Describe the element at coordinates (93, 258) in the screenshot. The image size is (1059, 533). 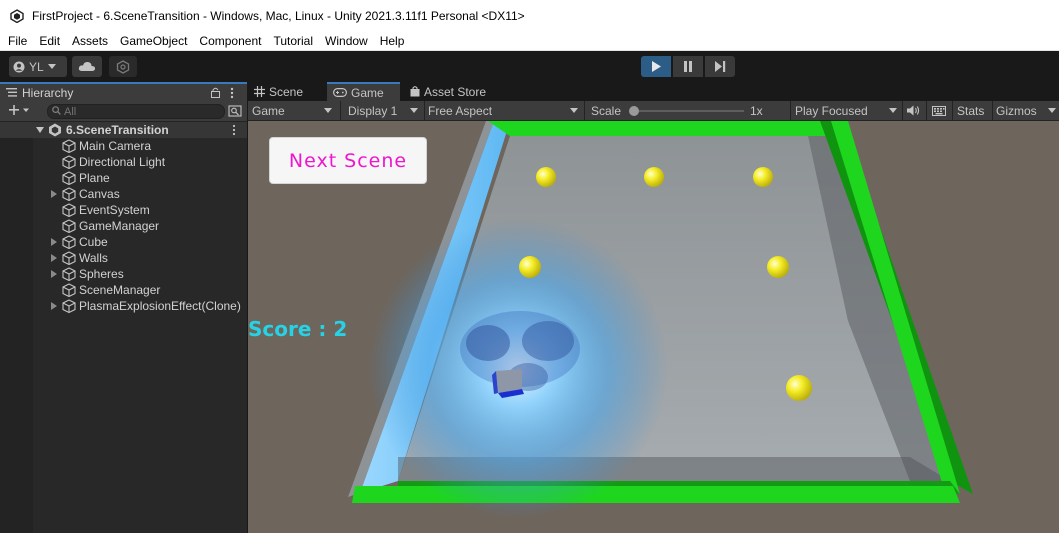
I see `hierarchy-item-label: Walls` at that location.